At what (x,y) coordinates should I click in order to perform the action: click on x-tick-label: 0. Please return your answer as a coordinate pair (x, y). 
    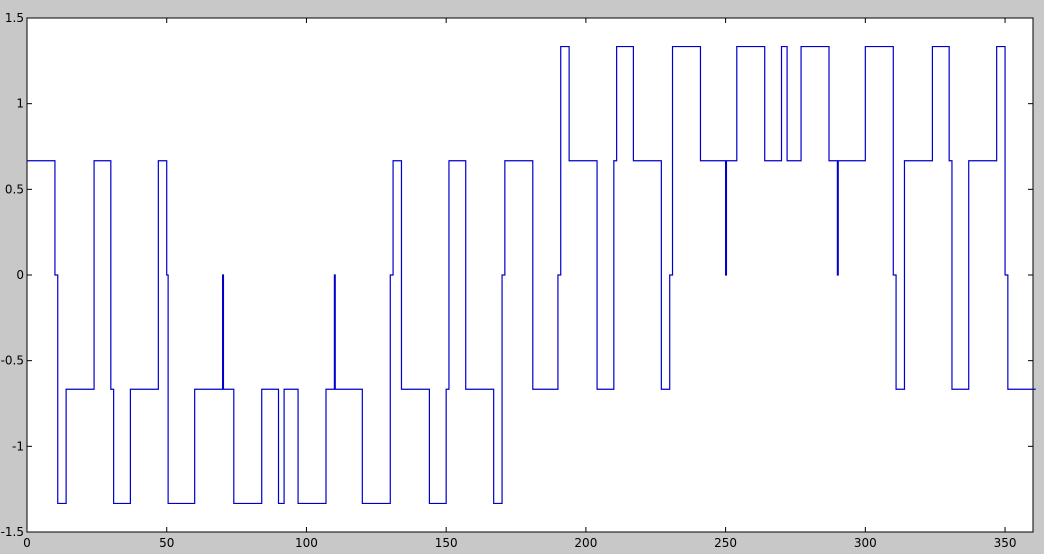
    Looking at the image, I should click on (27, 543).